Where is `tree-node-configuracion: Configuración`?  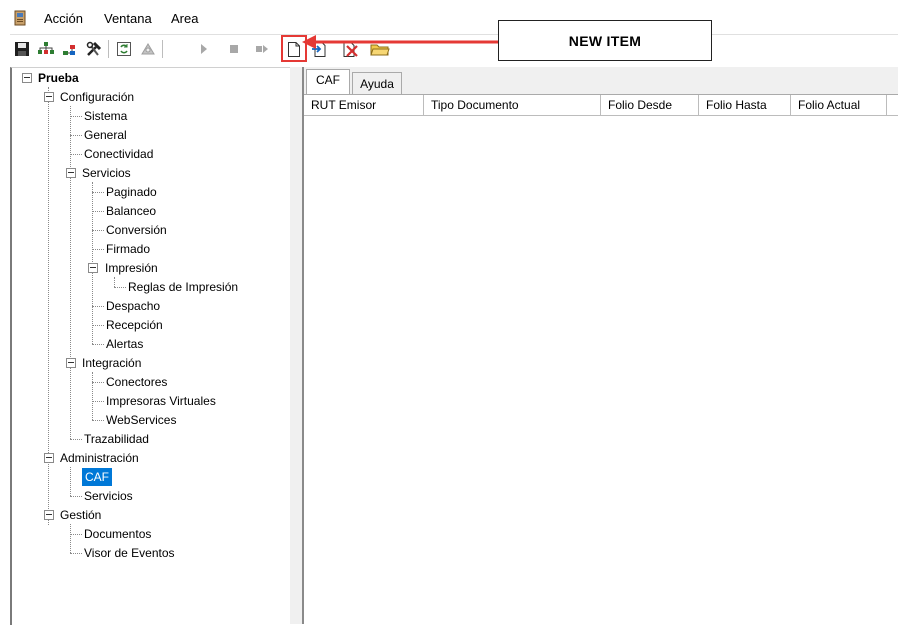 tree-node-configuracion: Configuración is located at coordinates (97, 97).